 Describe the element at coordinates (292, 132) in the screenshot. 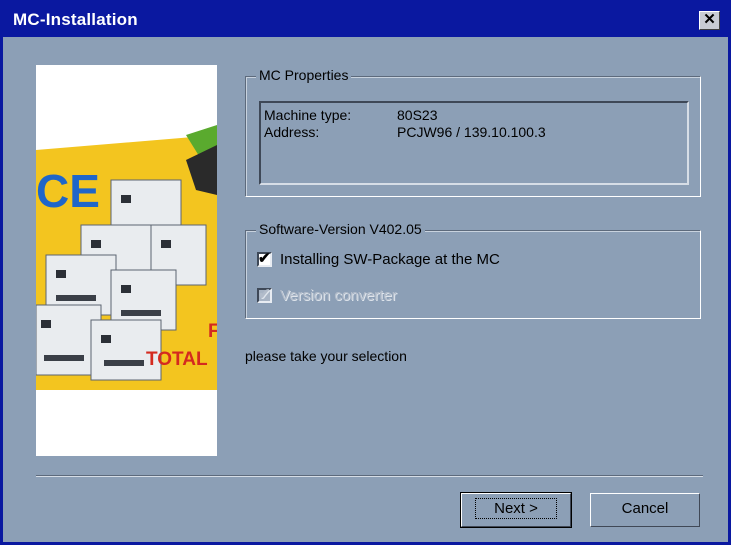

I see `address-label: Address:` at that location.